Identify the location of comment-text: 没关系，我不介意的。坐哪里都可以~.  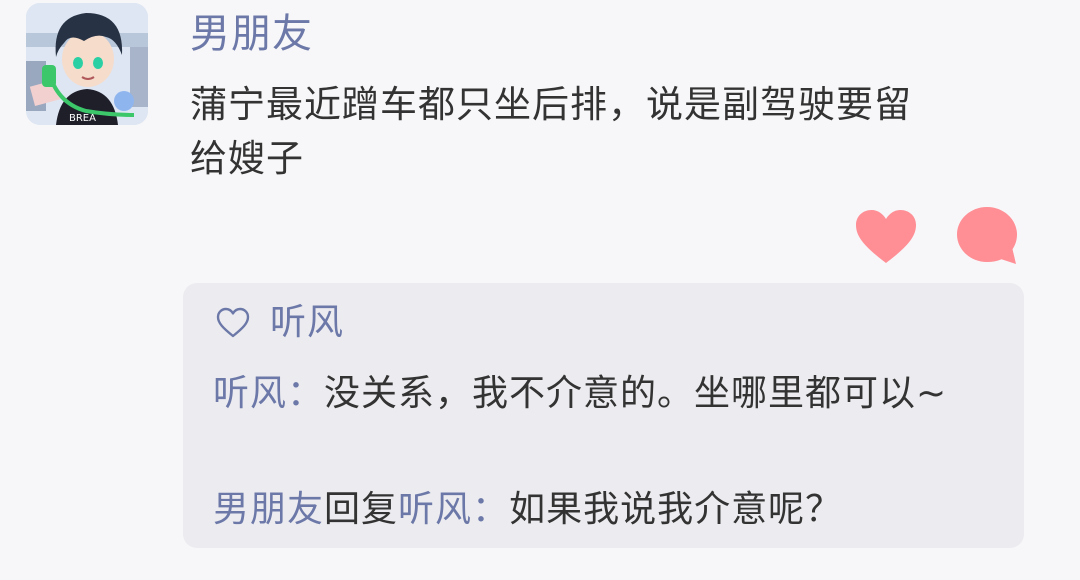
(636, 393).